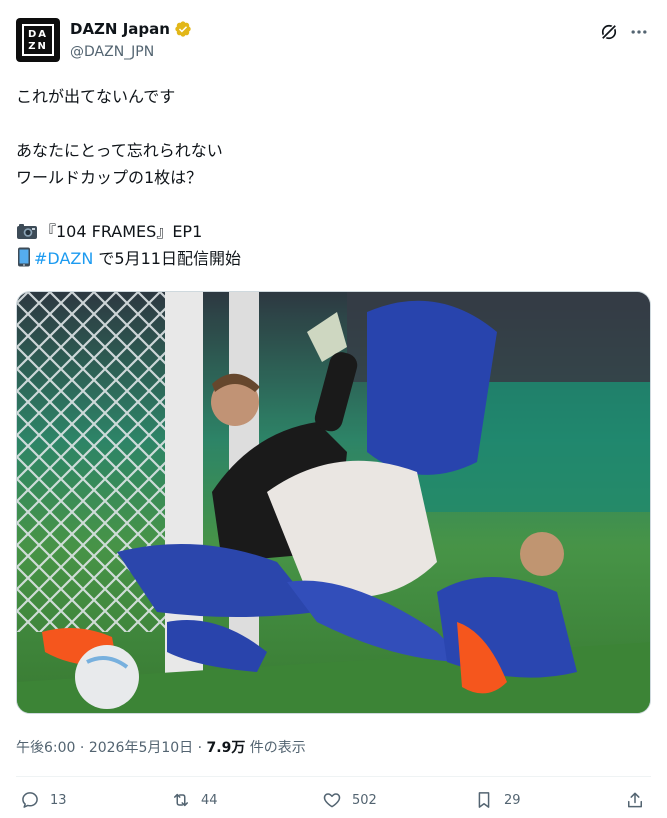  What do you see at coordinates (109, 177) in the screenshot?
I see `post-line-3: ワールドカップの1枚は？` at bounding box center [109, 177].